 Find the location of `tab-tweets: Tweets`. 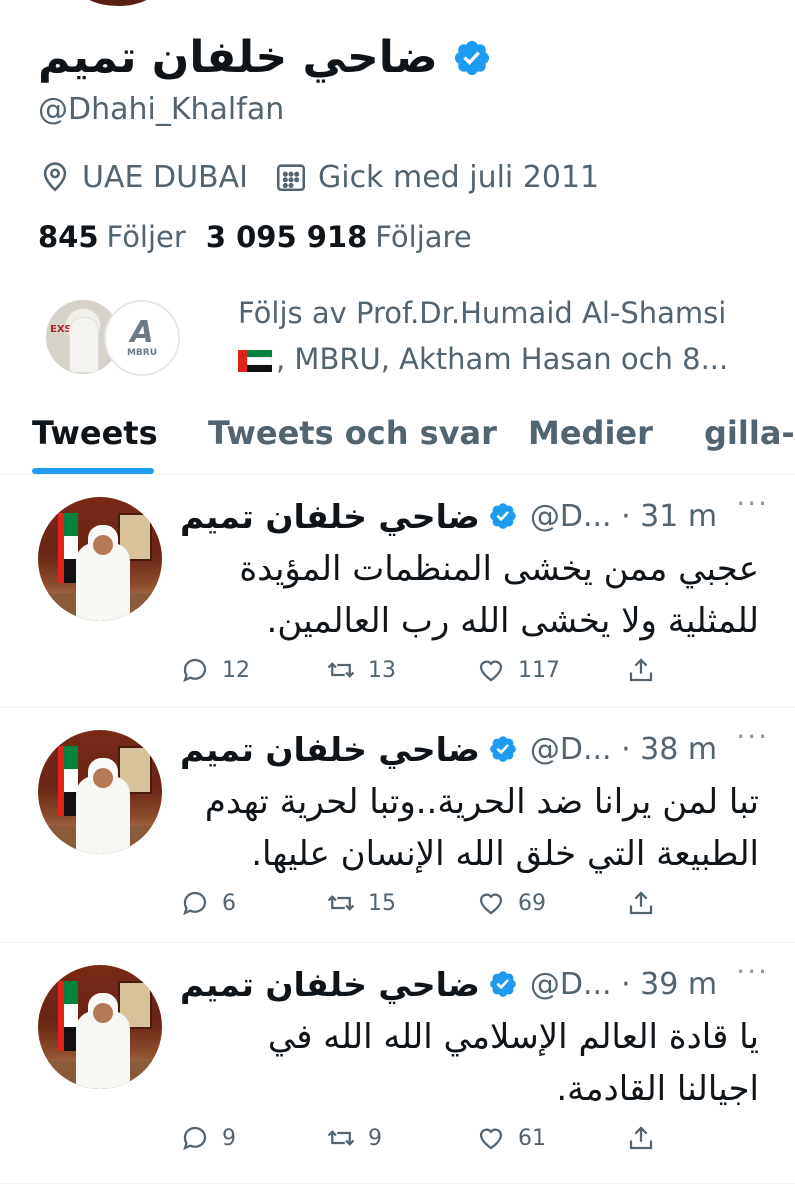

tab-tweets: Tweets is located at coordinates (95, 433).